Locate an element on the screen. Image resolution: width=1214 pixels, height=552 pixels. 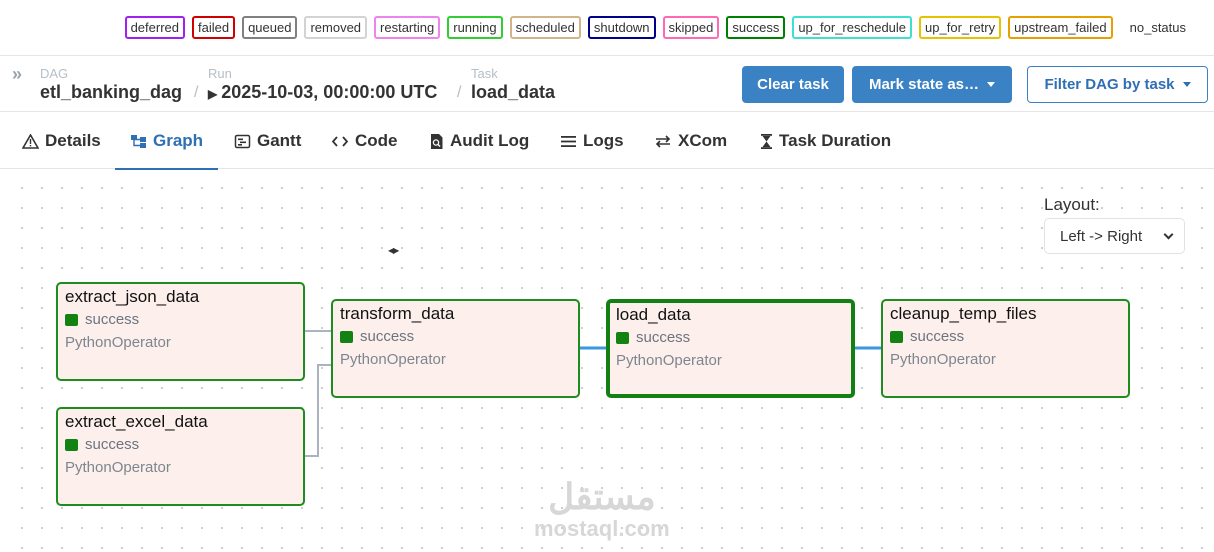
breadcrumb-task-label: Task is located at coordinates (484, 73).